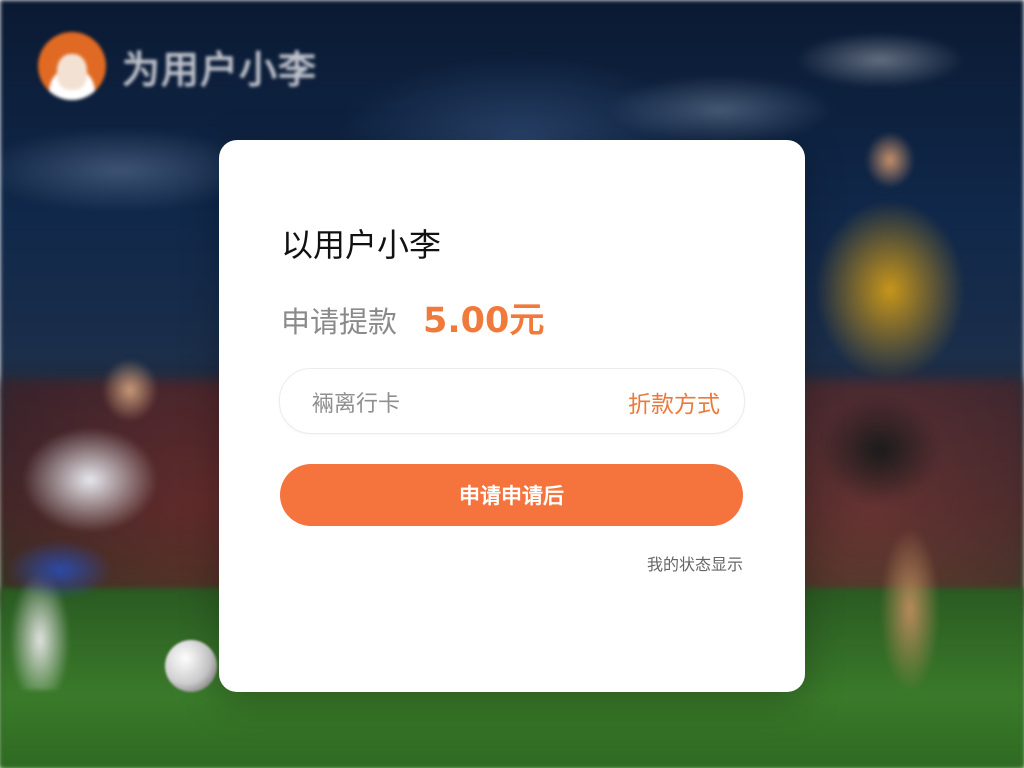  I want to click on brand-header: 为用户小李, so click(177, 66).